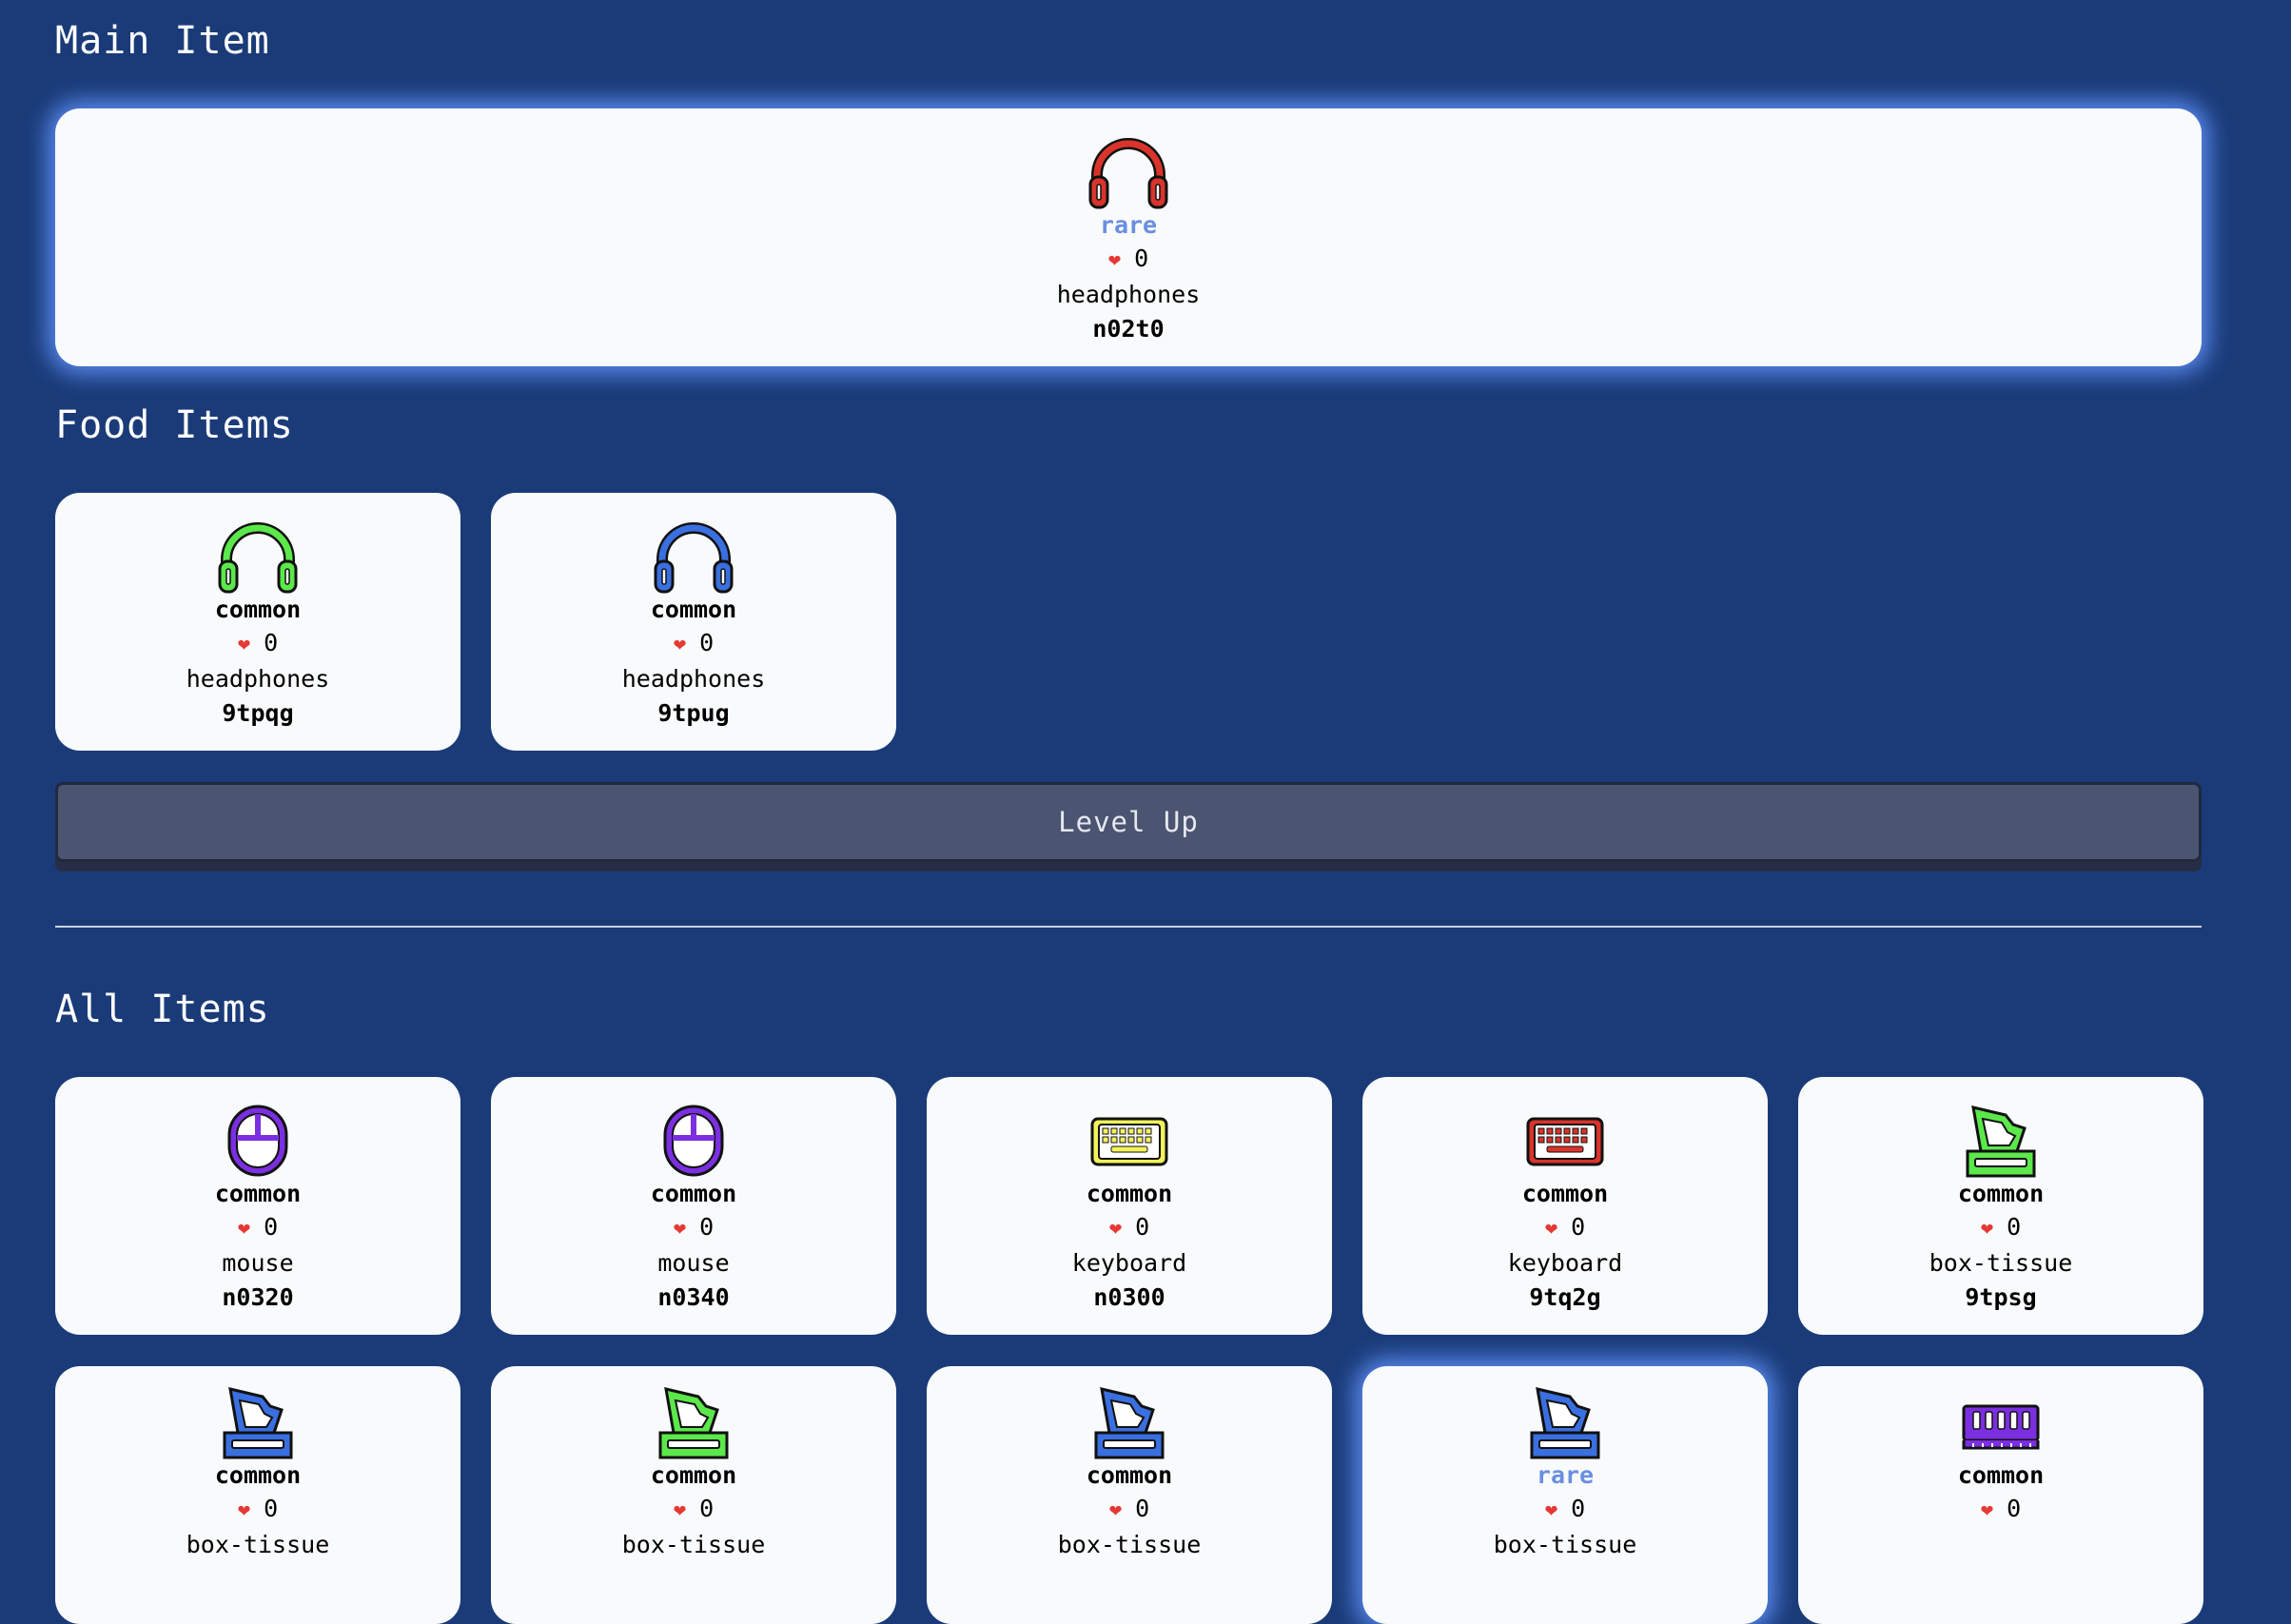 This screenshot has height=1624, width=2291. What do you see at coordinates (2001, 1427) in the screenshot?
I see `memory-icon` at bounding box center [2001, 1427].